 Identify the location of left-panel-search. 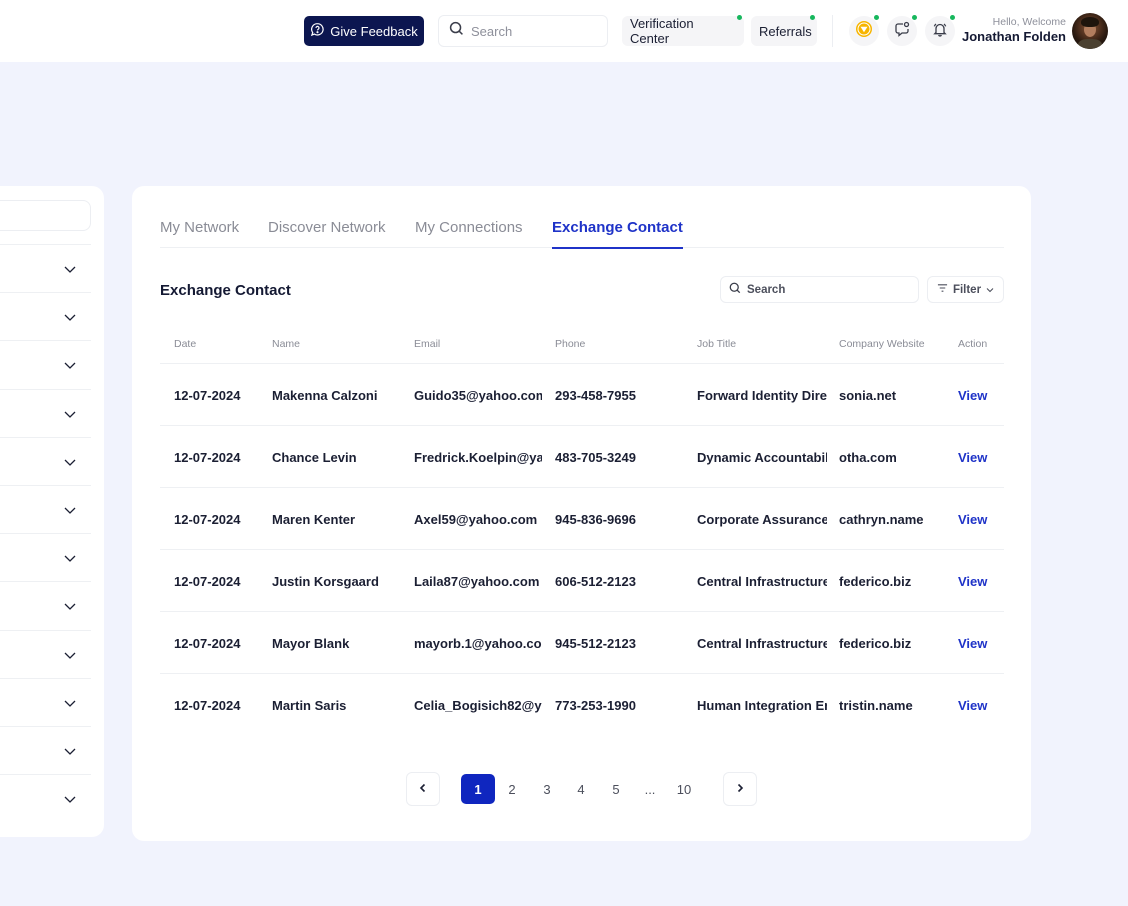
(45, 215).